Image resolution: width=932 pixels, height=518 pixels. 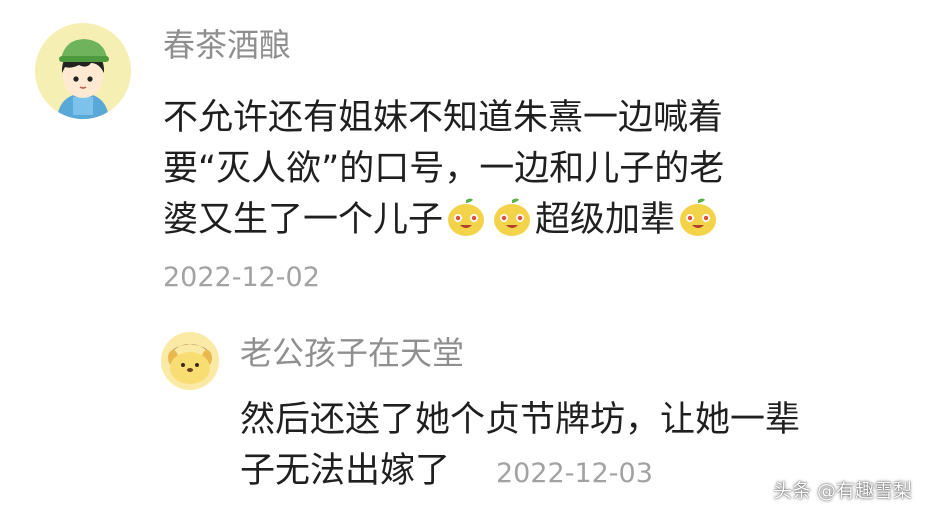 What do you see at coordinates (241, 277) in the screenshot?
I see `comment-timestamp: 2022-12-02` at bounding box center [241, 277].